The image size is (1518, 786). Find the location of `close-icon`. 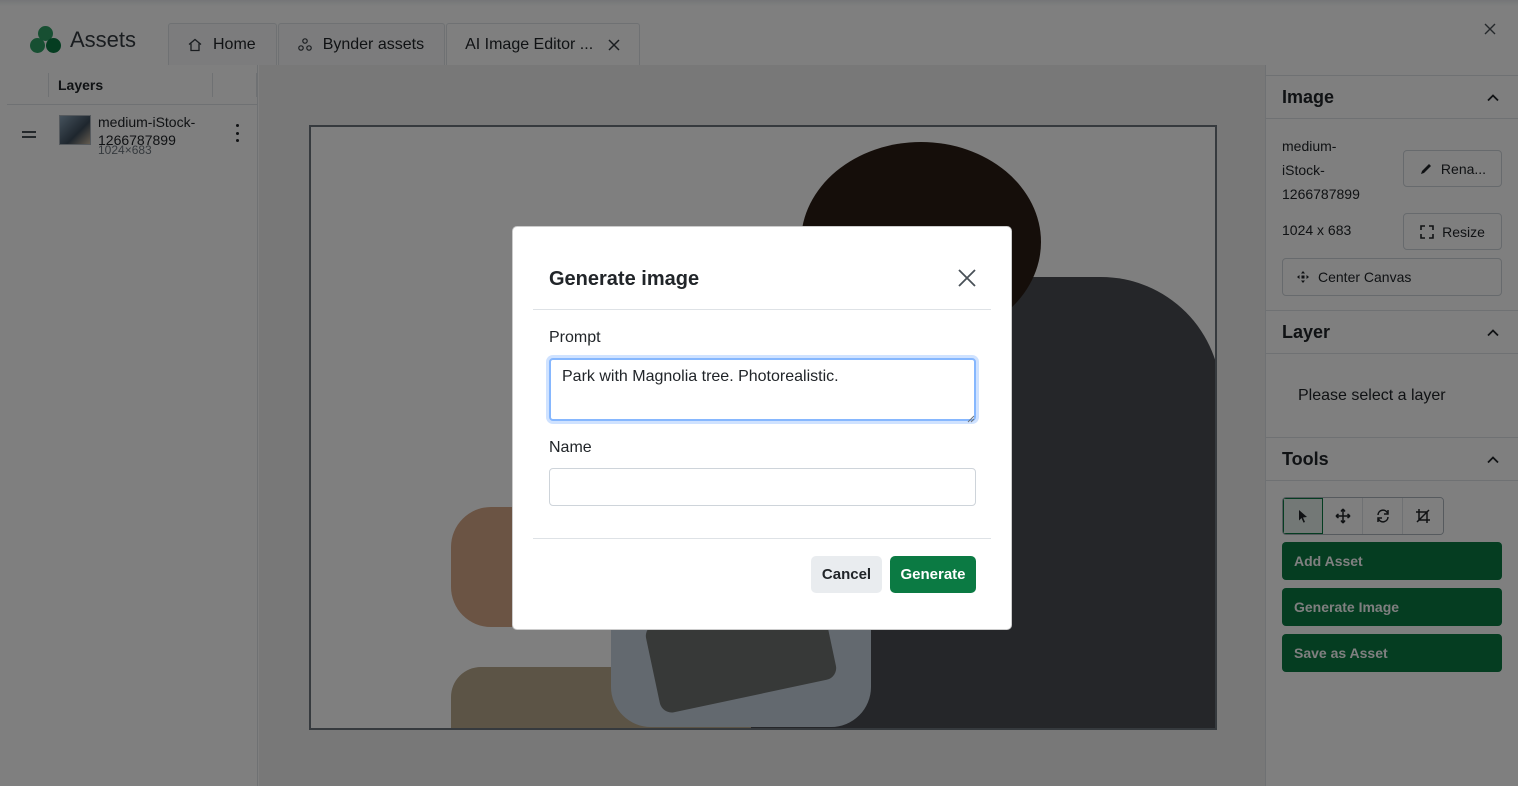

close-icon is located at coordinates (967, 278).